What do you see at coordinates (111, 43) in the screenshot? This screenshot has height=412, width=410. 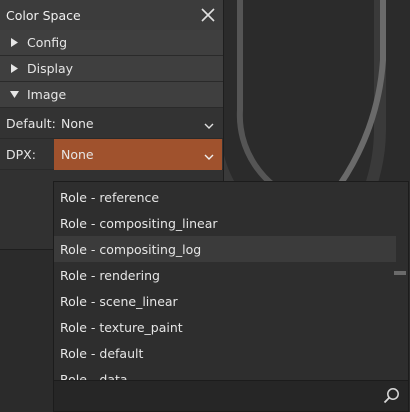 I see `section-config: Config` at bounding box center [111, 43].